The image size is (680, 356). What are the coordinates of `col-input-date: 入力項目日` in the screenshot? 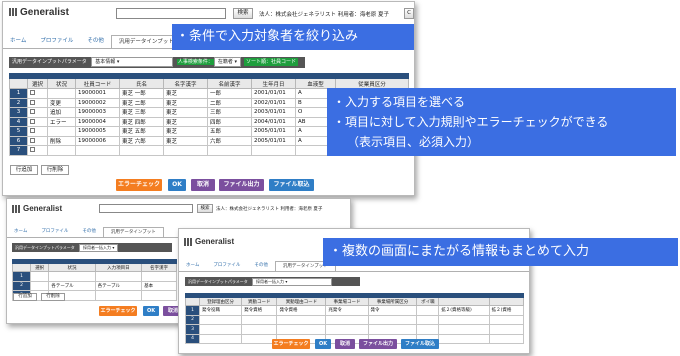 It's located at (118, 267).